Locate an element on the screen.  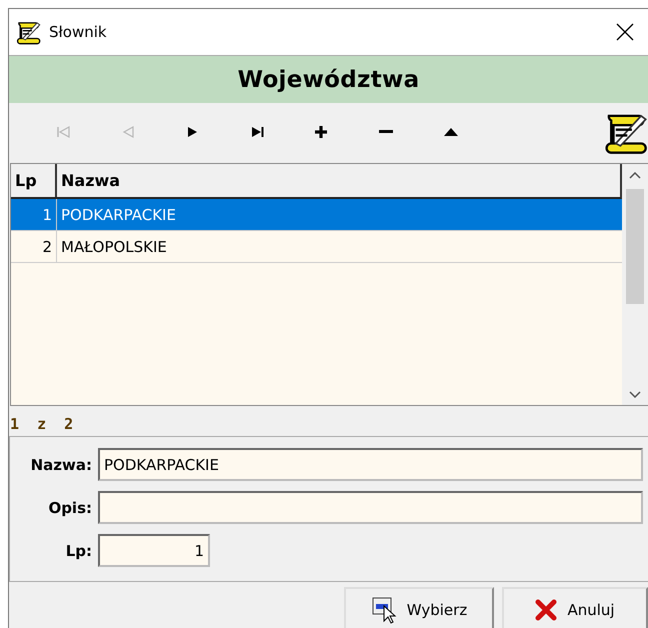
field-label: Opis: is located at coordinates (70, 507).